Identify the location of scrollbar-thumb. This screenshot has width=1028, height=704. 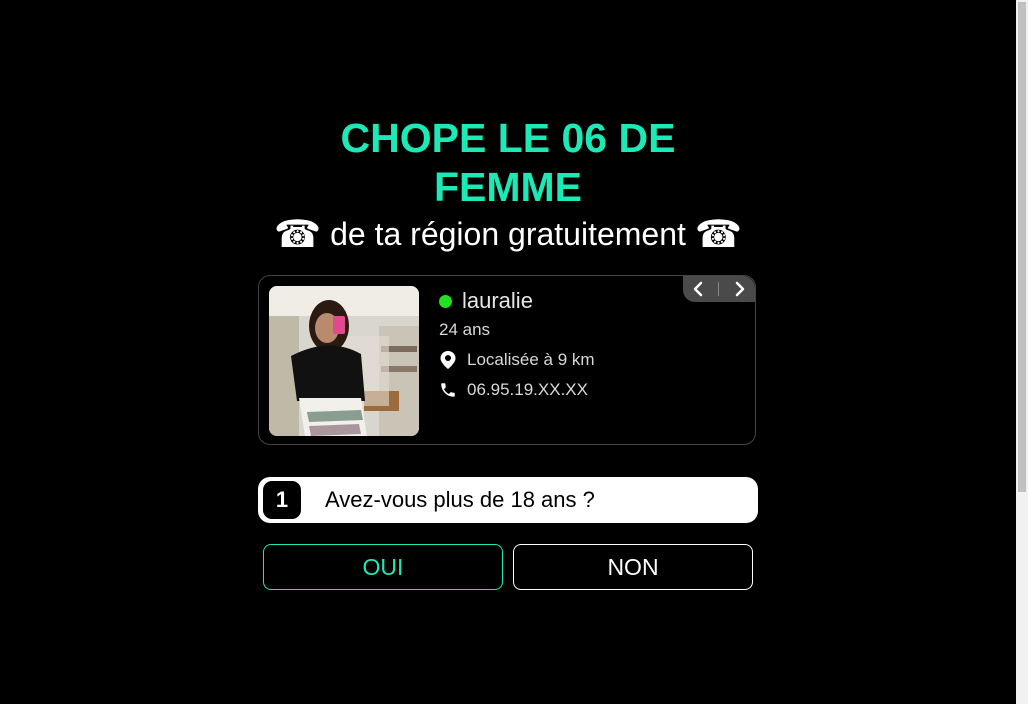
(1022, 247).